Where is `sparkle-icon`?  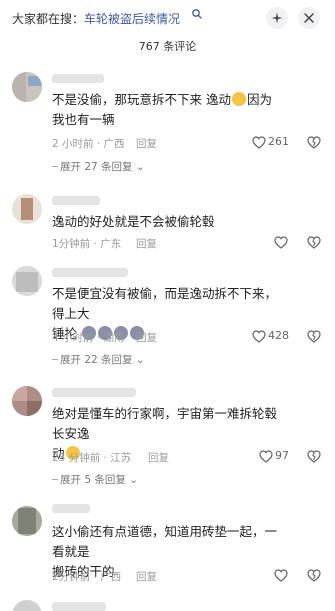 sparkle-icon is located at coordinates (277, 18).